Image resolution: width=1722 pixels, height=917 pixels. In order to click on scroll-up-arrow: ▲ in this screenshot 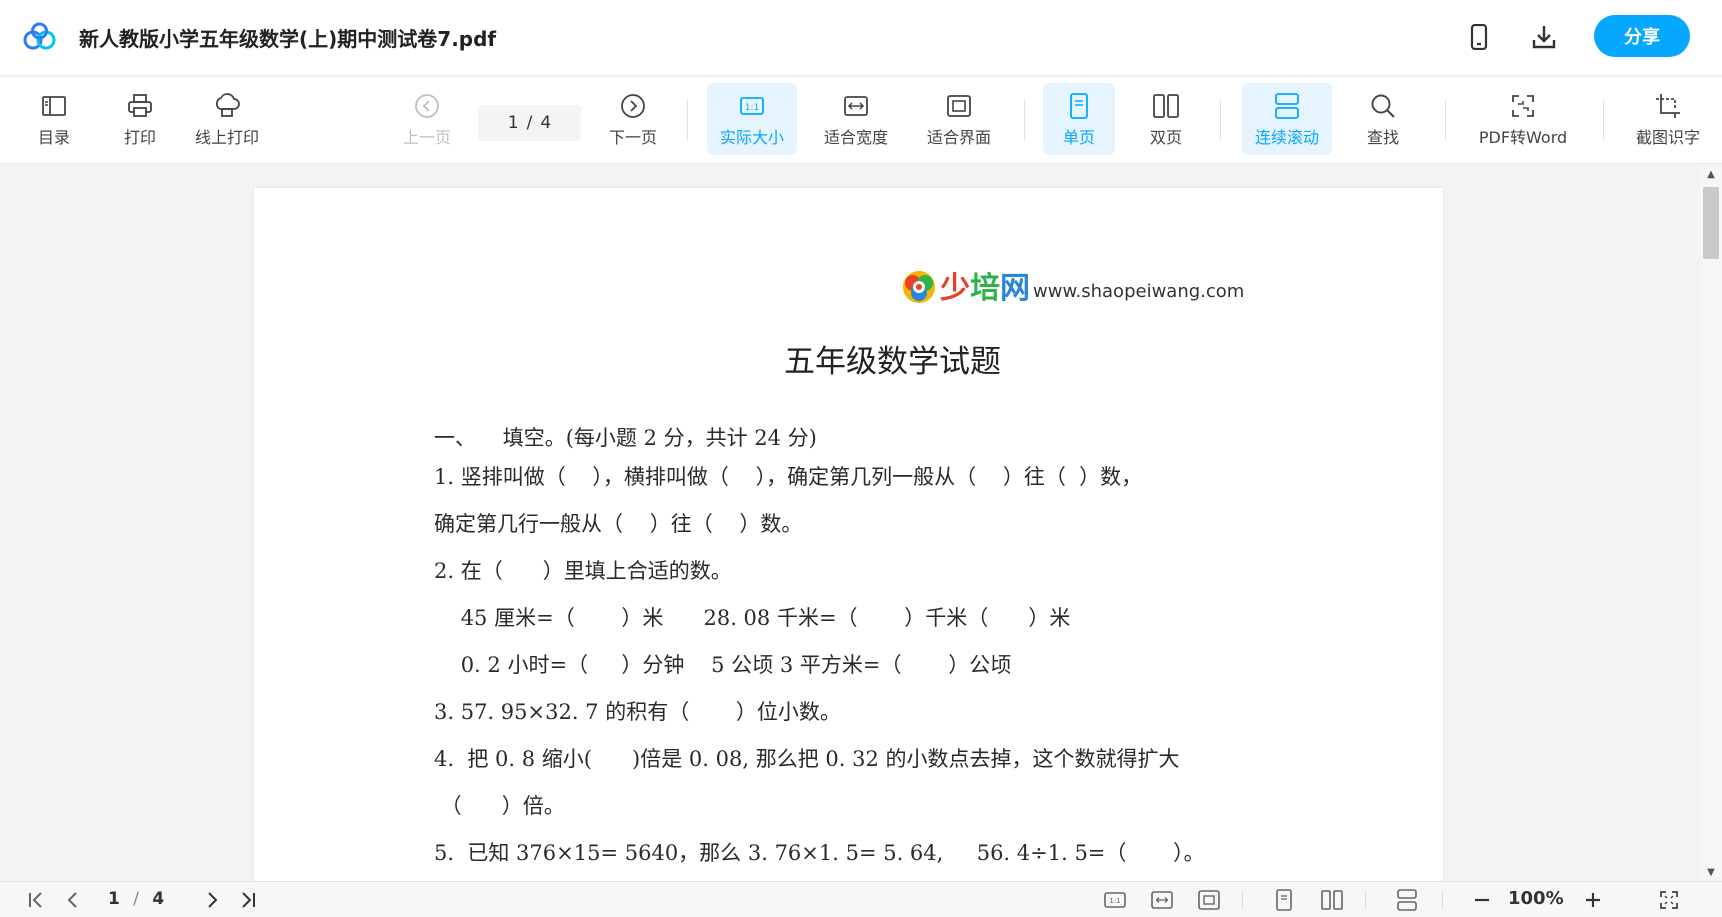, I will do `click(1711, 174)`.